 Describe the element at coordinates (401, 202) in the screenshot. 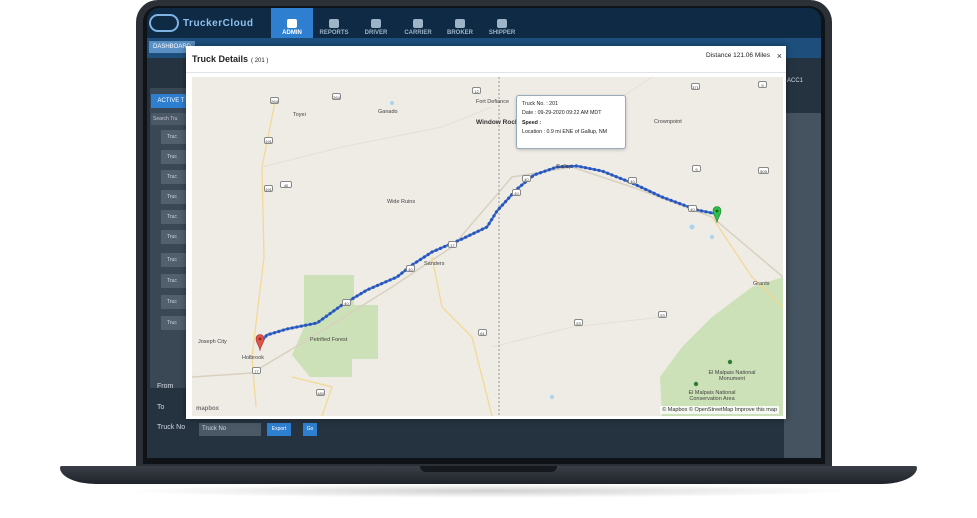

I see `place-label: Wide Ruins` at that location.